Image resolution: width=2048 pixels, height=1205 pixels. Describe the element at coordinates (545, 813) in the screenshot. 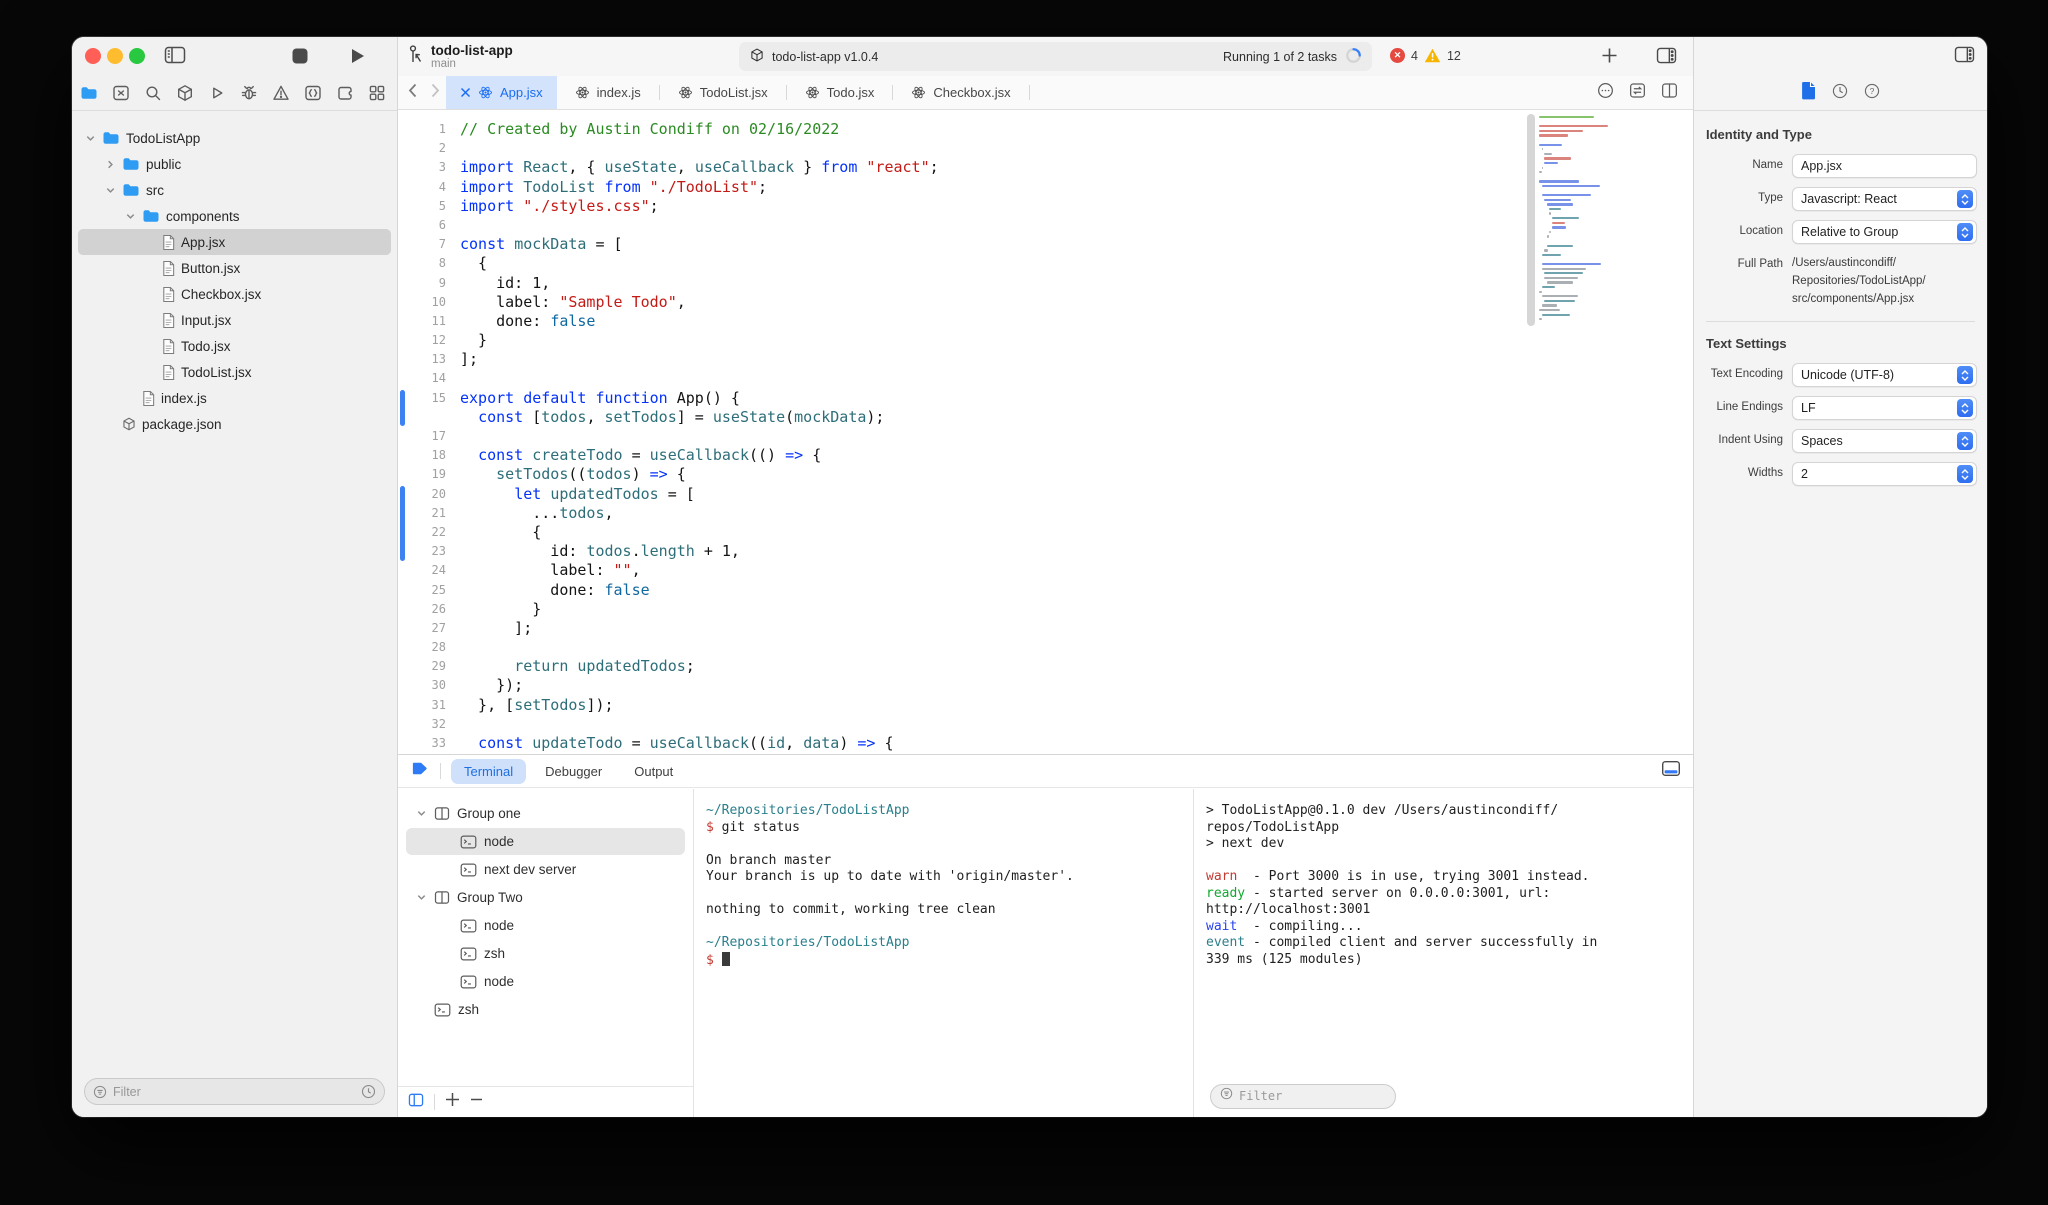

I see `terminal-session-group-one: Group one` at that location.